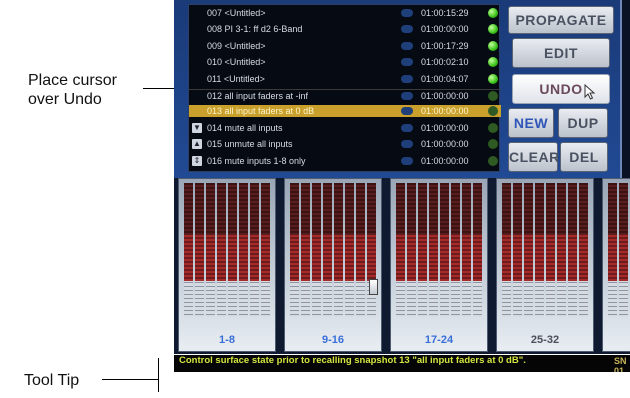 The width and height of the screenshot is (630, 398). I want to click on tooltip-callout: Tool Tip, so click(52, 380).